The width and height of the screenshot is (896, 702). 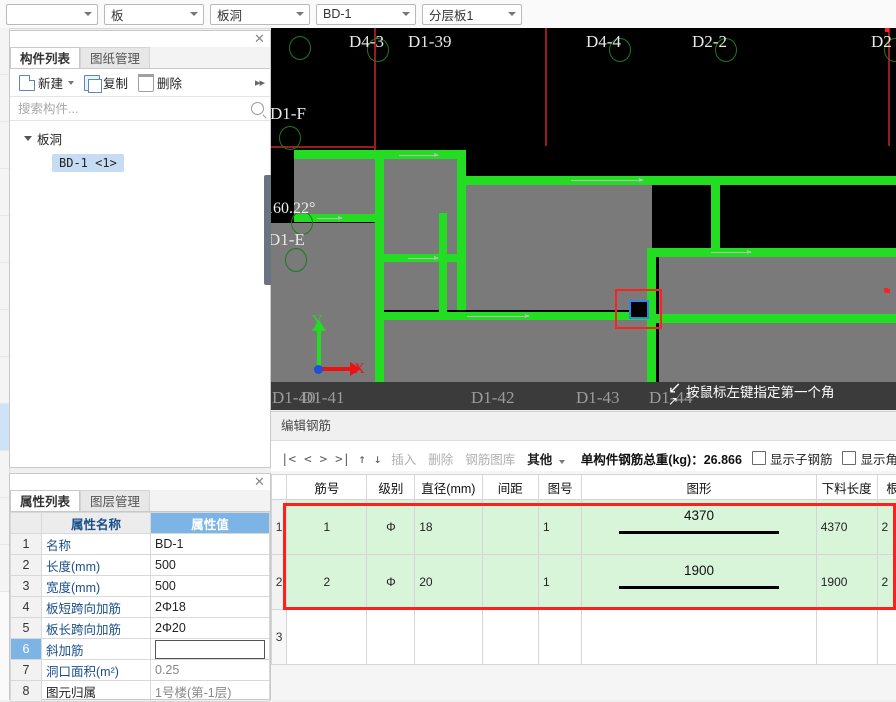 I want to click on rebar-library-button: 钢筋图库, so click(x=490, y=458).